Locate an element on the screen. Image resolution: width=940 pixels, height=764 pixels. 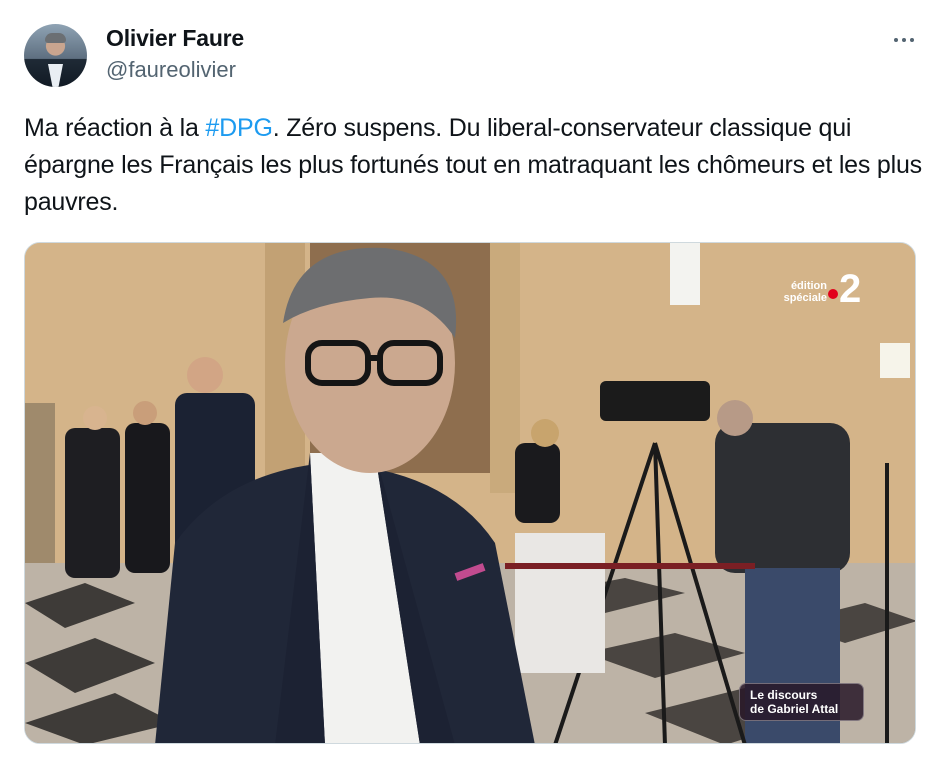
channel-logo-number: 2 is located at coordinates (850, 289).